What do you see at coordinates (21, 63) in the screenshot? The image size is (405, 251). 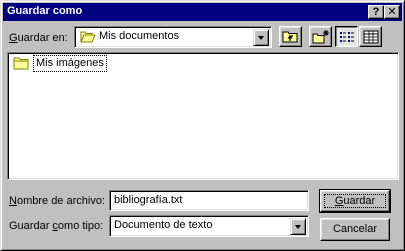 I see `folder-icon` at bounding box center [21, 63].